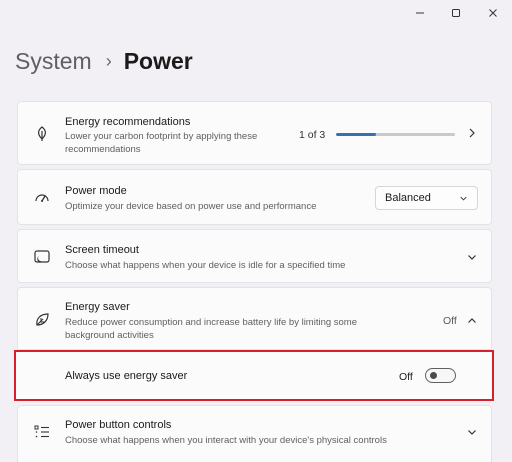 This screenshot has width=512, height=462. I want to click on minimize-icon, so click(420, 13).